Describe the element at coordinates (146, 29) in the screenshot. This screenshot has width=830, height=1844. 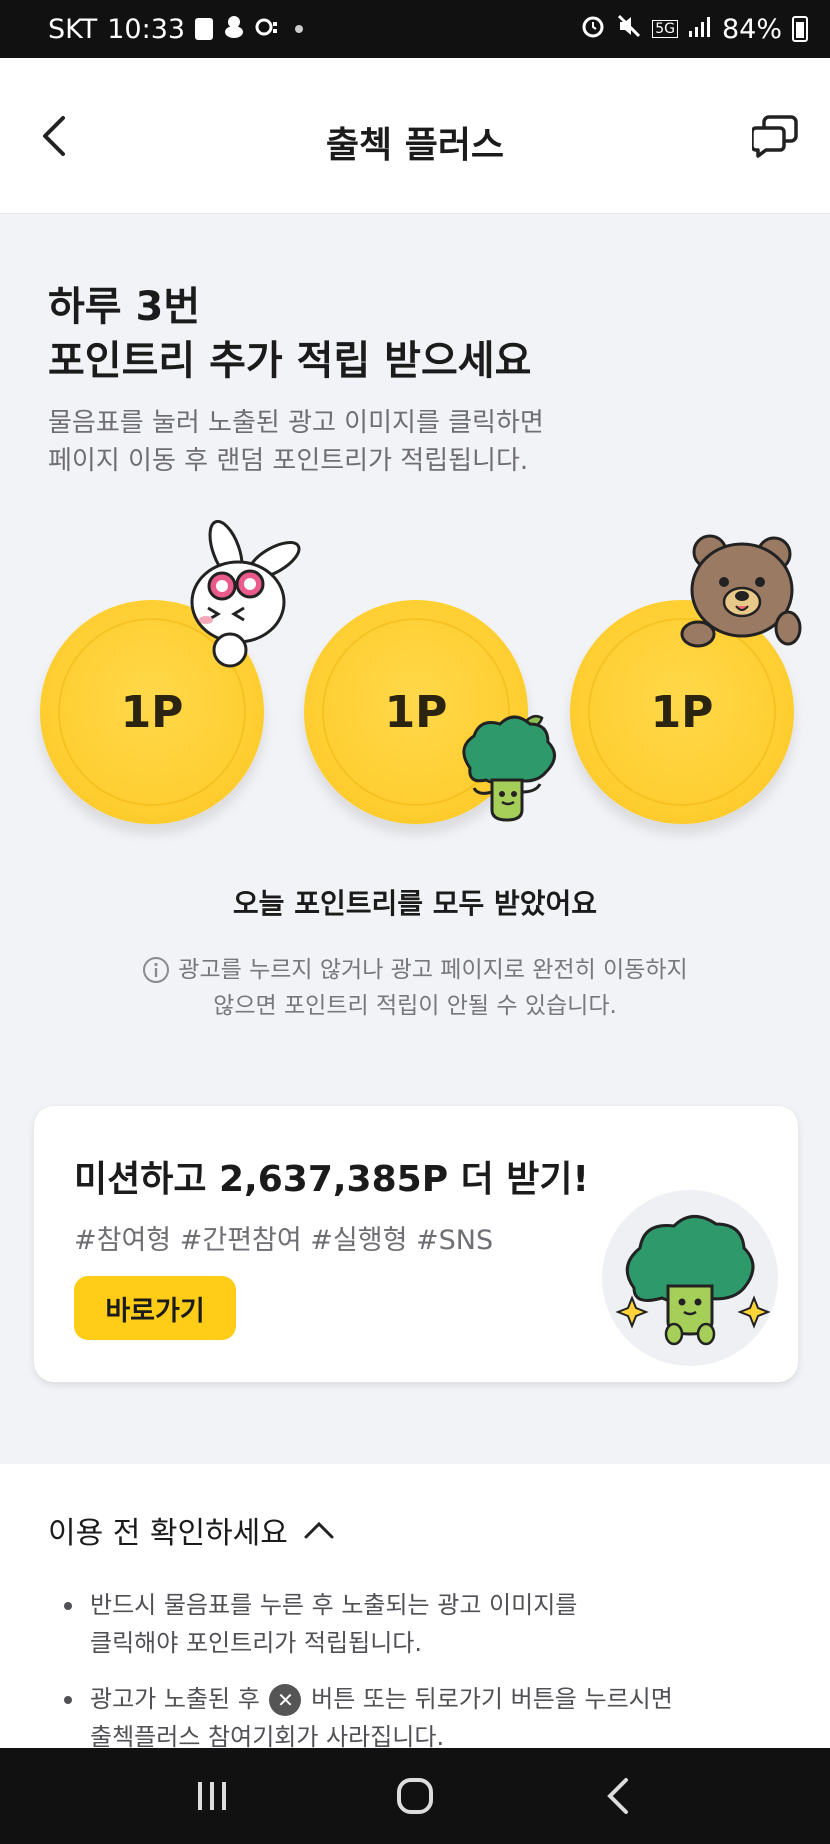
I see `clock: 10:33` at that location.